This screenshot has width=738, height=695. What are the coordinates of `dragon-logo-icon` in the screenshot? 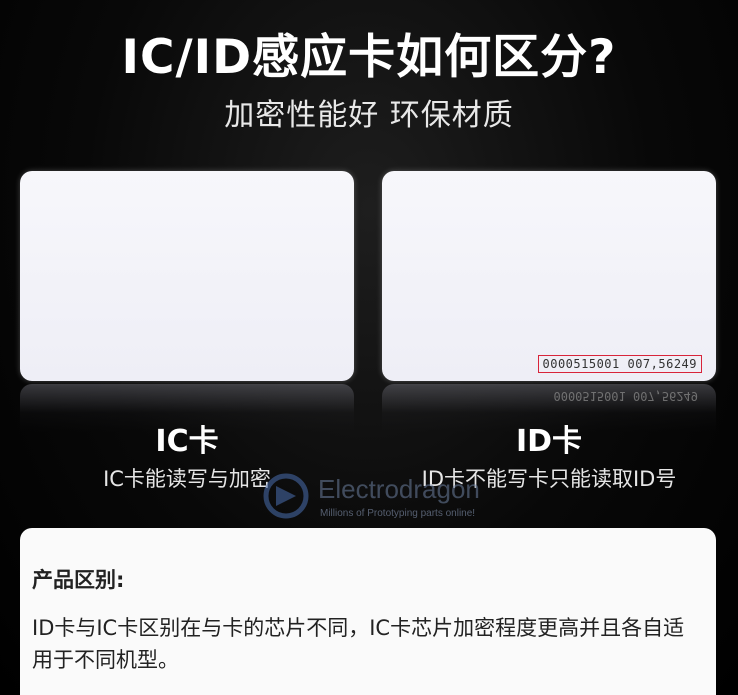 It's located at (286, 496).